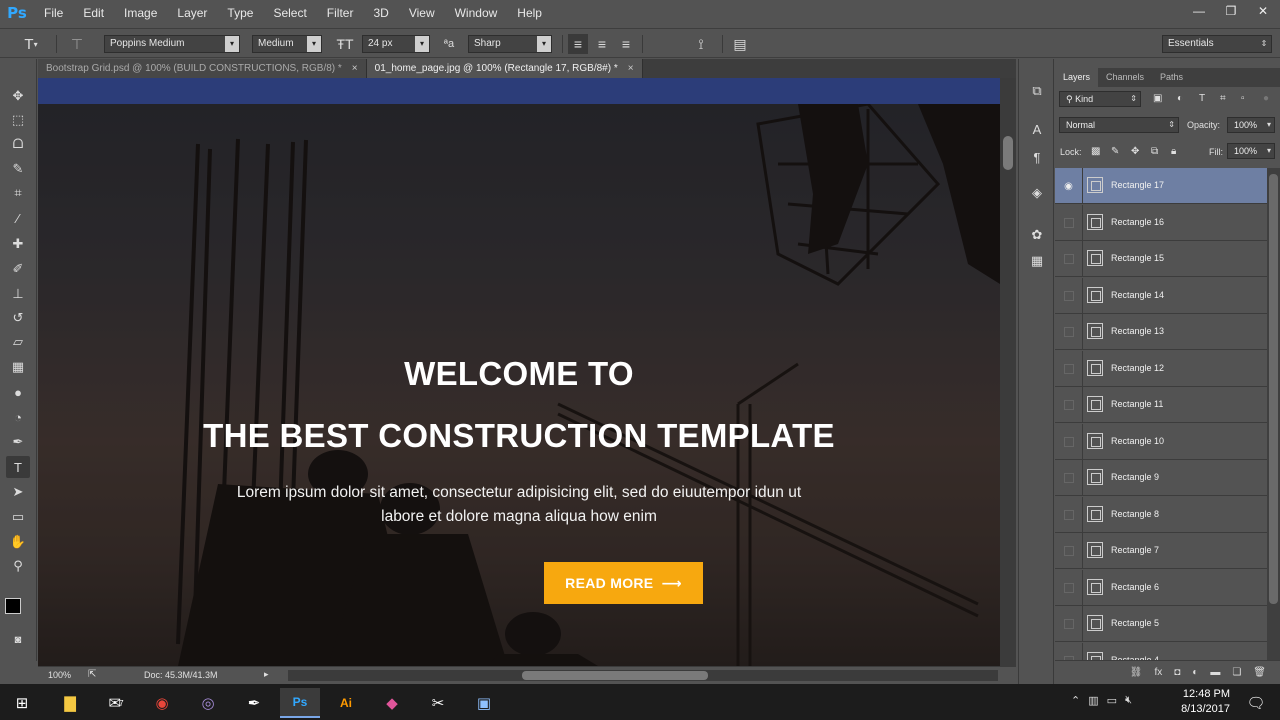  What do you see at coordinates (1157, 98) in the screenshot?
I see `filter-pixel-icon: ▣` at bounding box center [1157, 98].